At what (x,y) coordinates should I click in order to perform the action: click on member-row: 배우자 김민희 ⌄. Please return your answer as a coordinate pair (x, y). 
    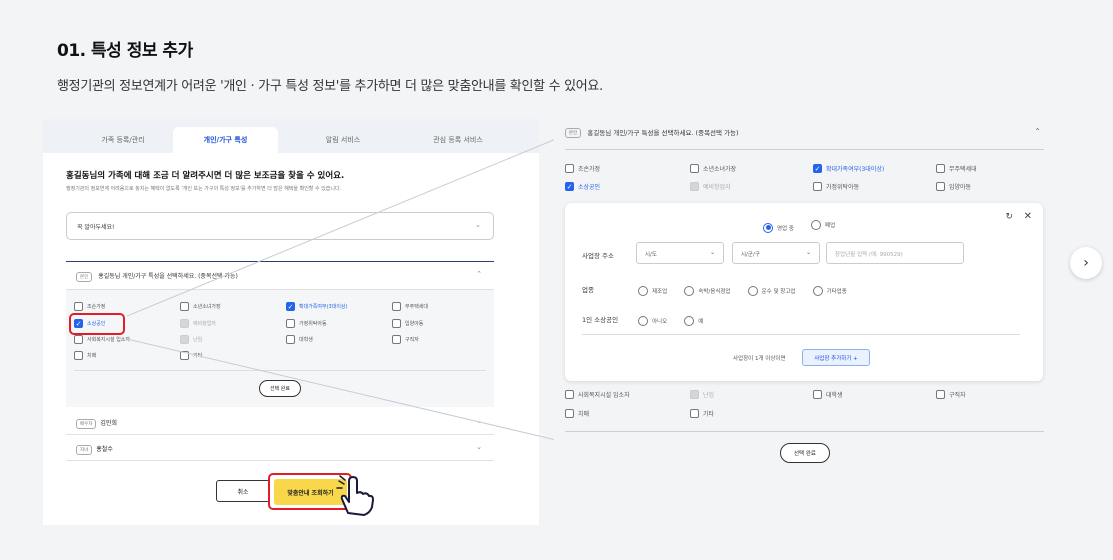
    Looking at the image, I should click on (280, 422).